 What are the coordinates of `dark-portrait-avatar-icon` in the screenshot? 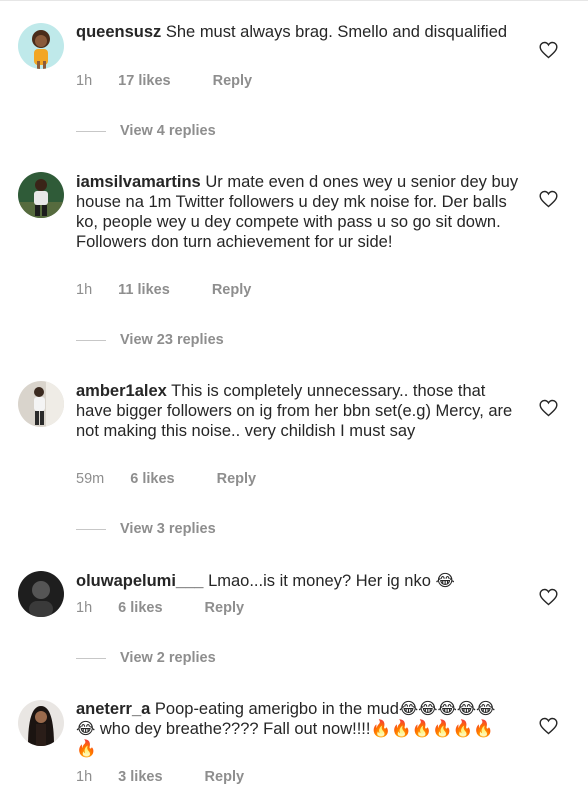 It's located at (41, 594).